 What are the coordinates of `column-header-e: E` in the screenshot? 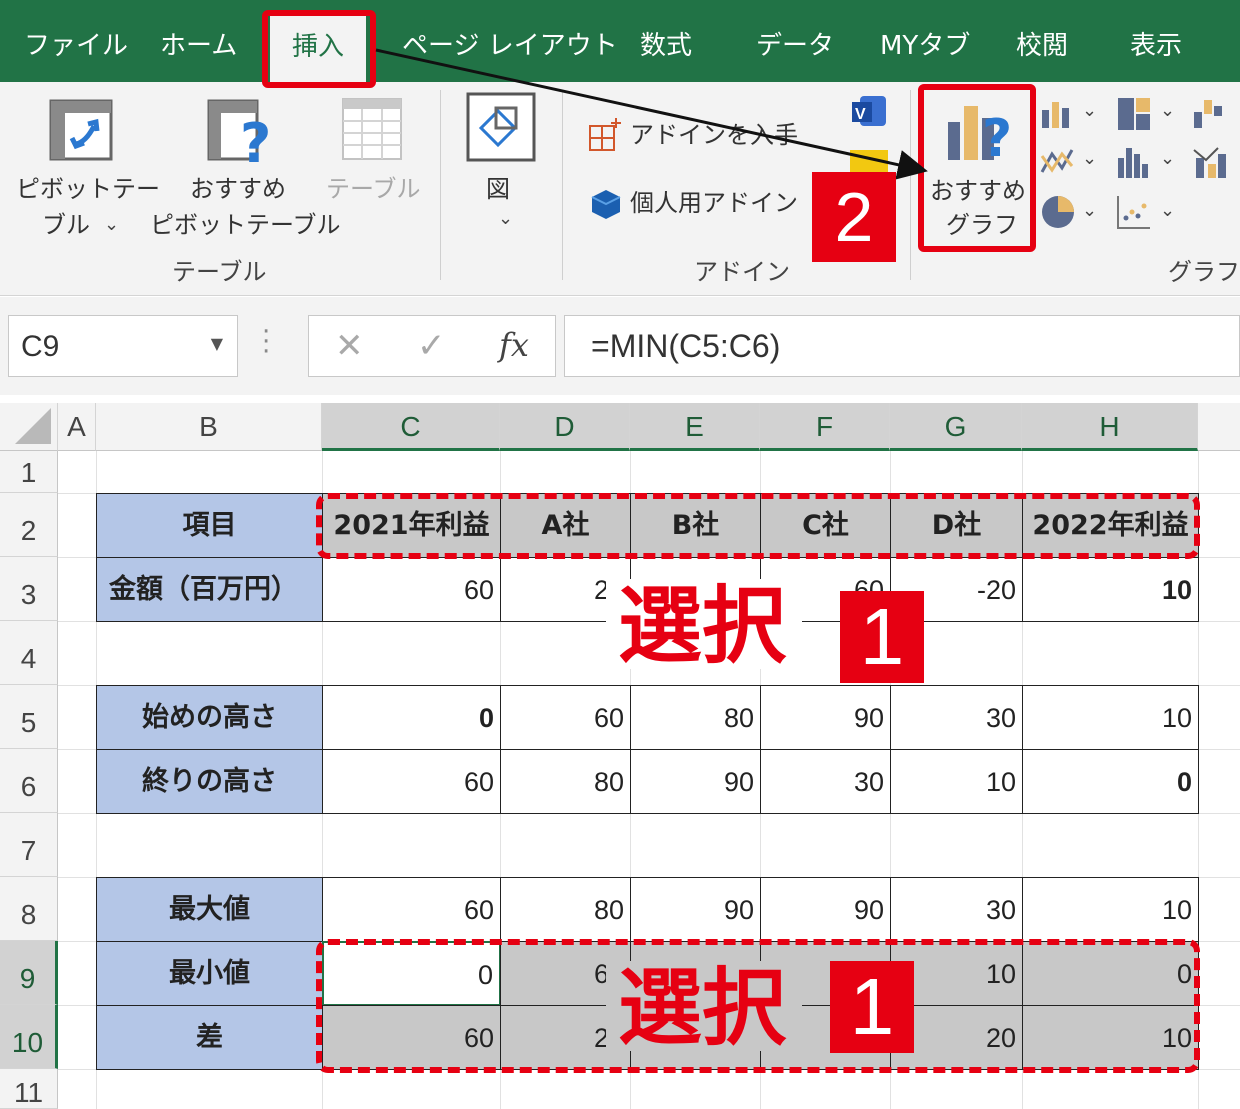 It's located at (695, 427).